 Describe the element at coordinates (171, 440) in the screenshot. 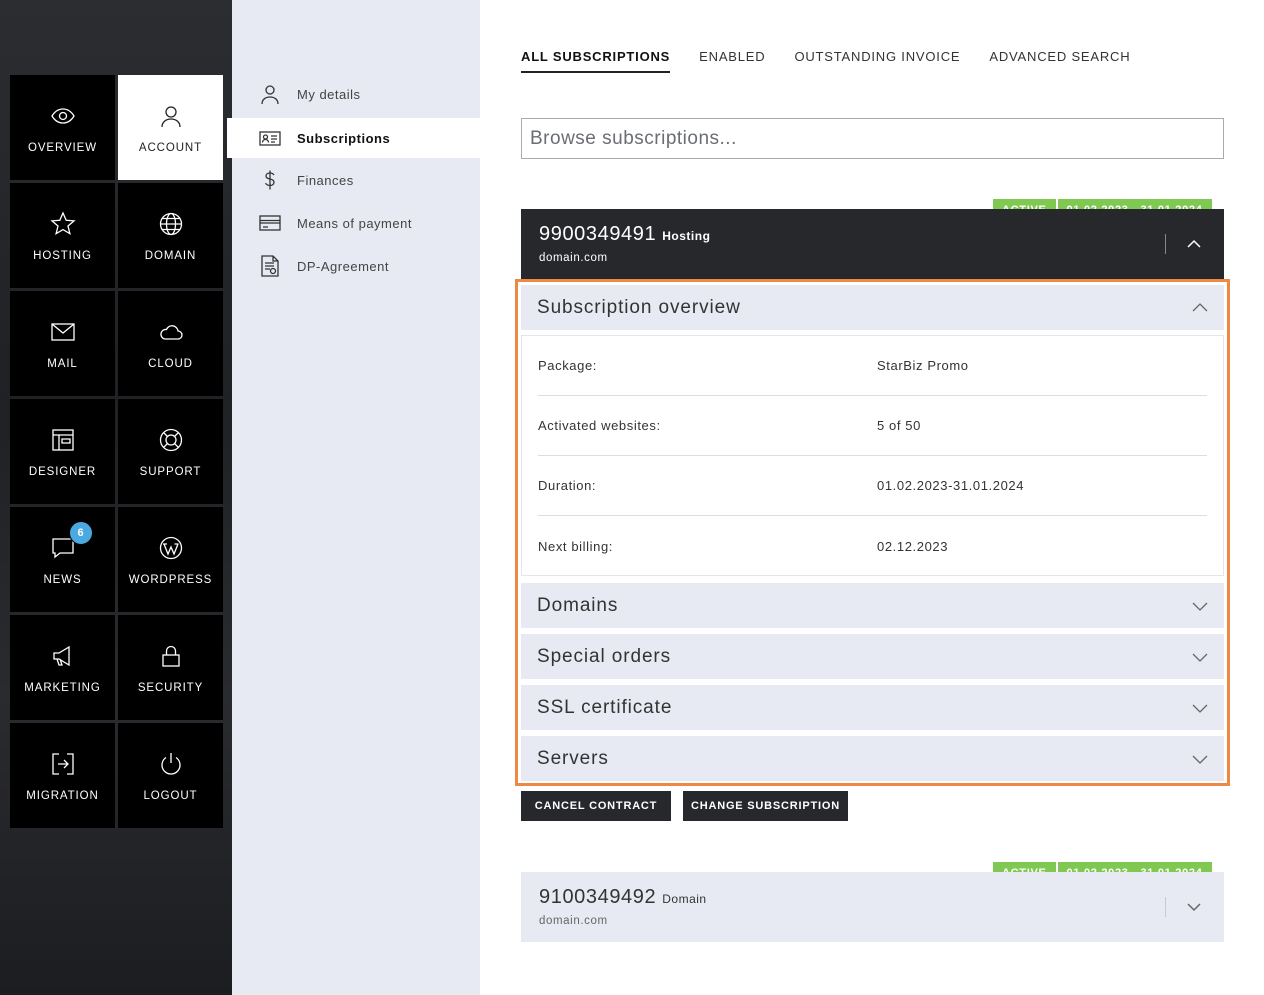

I see `lifebuoy-icon` at that location.